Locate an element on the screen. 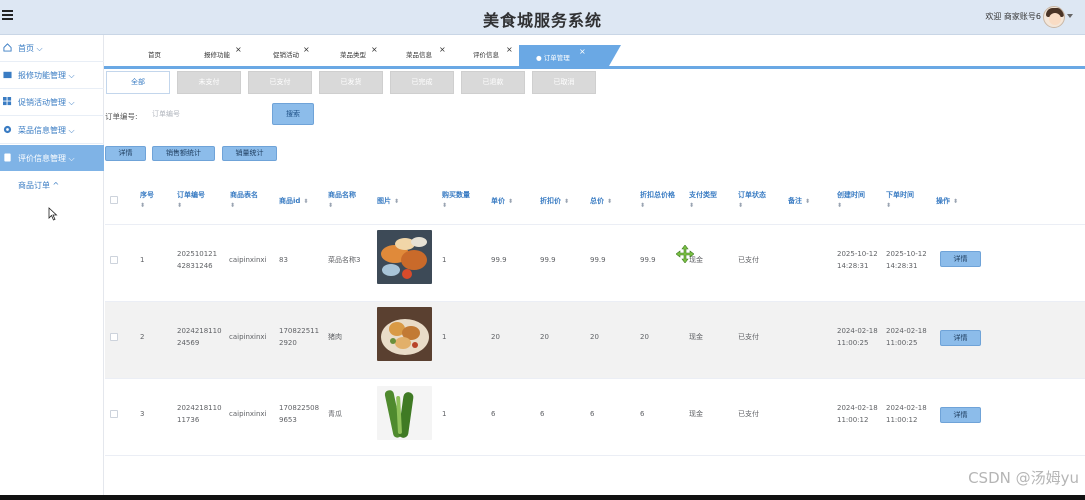 This screenshot has width=1085, height=500. sidebar-item-home: 首页 ⌵ is located at coordinates (52, 48).